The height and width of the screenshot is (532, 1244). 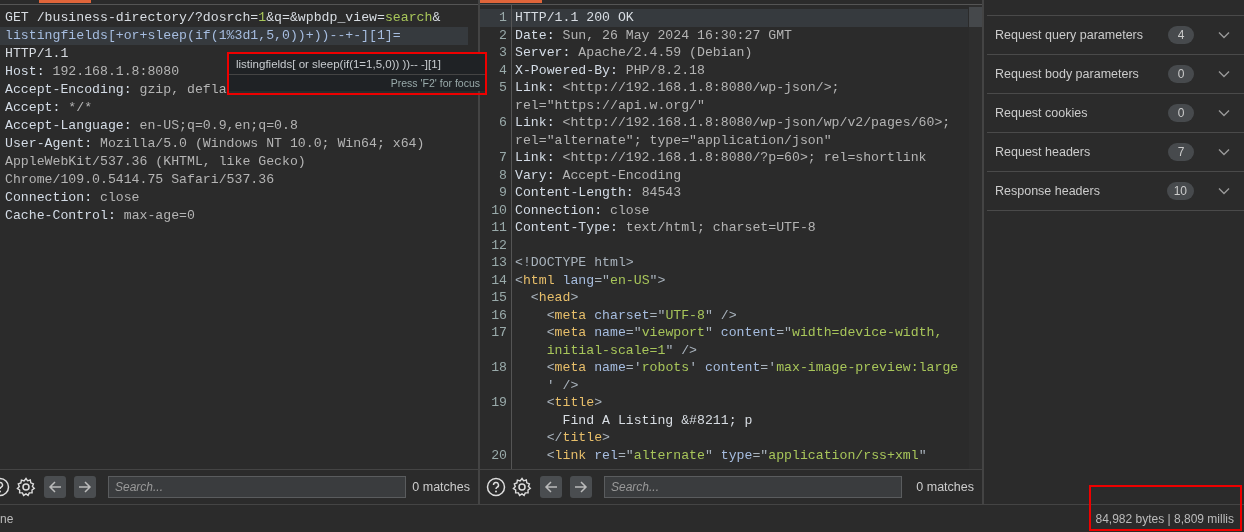 What do you see at coordinates (598, 193) in the screenshot?
I see `code-line: Content-Length: 84543` at bounding box center [598, 193].